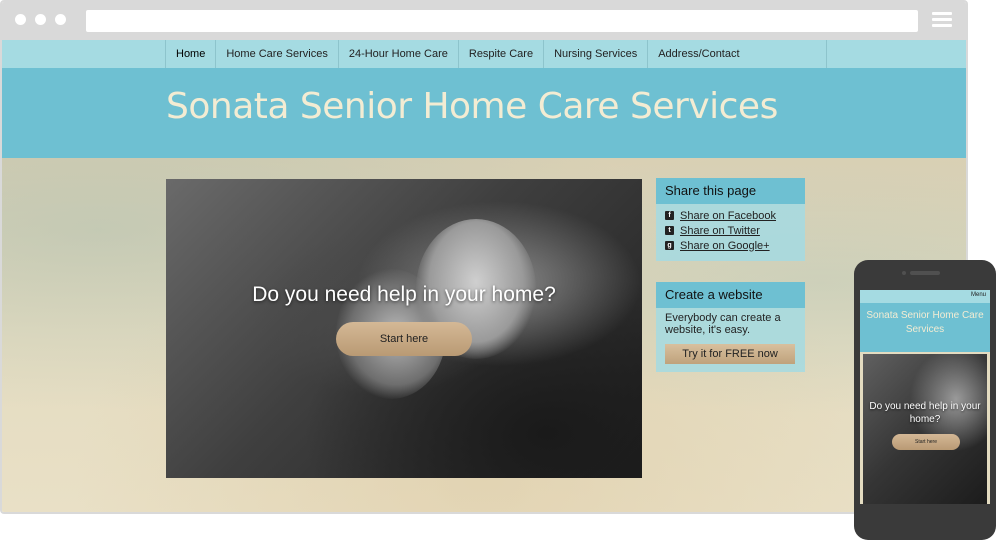  I want to click on twitter-icon: t, so click(669, 230).